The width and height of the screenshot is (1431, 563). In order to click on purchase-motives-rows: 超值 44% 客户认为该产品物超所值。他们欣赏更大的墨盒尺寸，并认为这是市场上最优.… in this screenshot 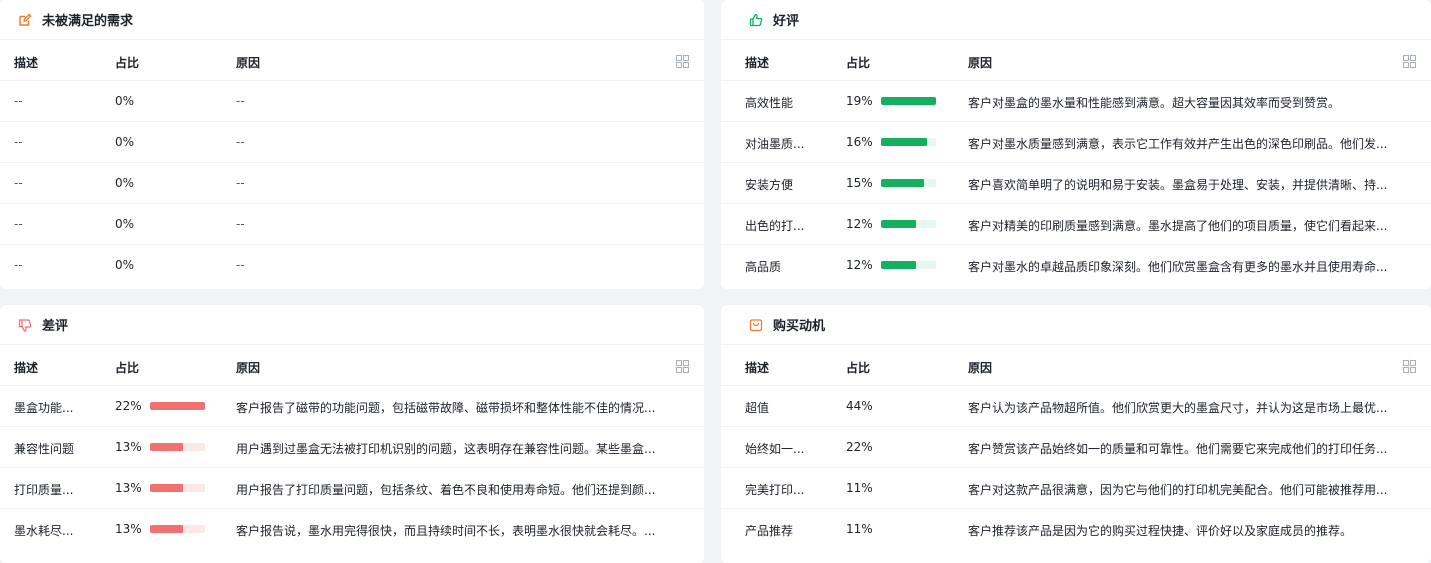, I will do `click(1076, 468)`.